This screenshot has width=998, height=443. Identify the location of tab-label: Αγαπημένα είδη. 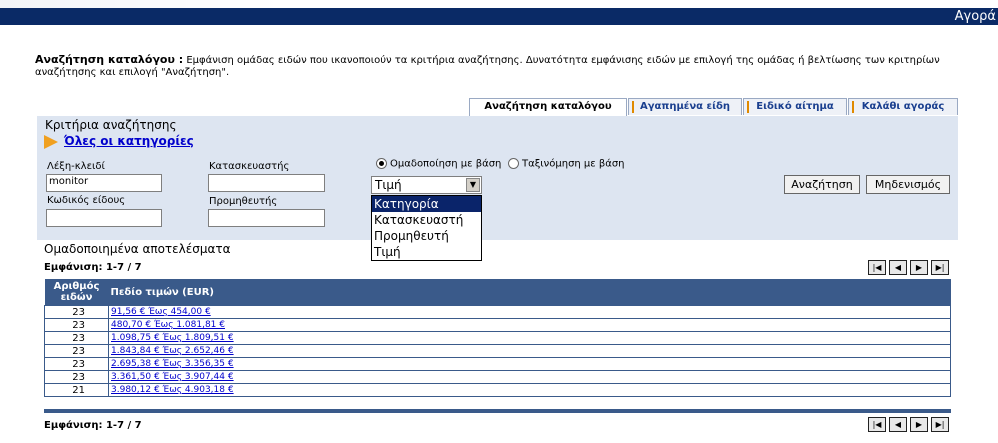
(685, 106).